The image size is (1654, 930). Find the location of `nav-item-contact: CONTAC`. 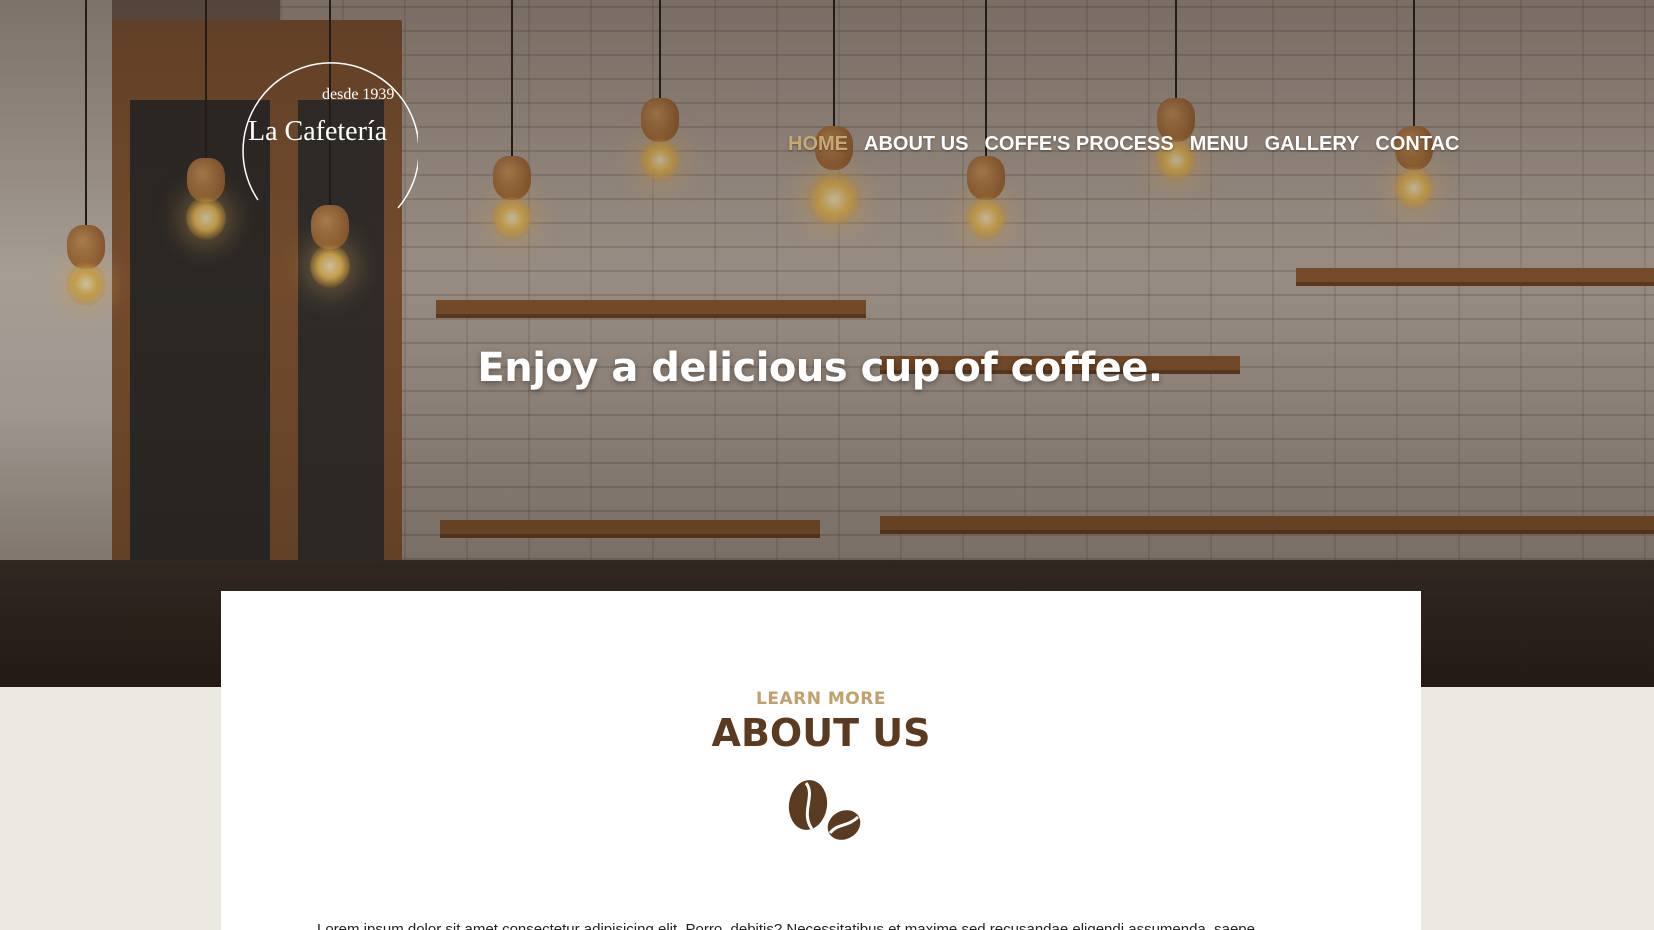

nav-item-contact: CONTAC is located at coordinates (1417, 144).